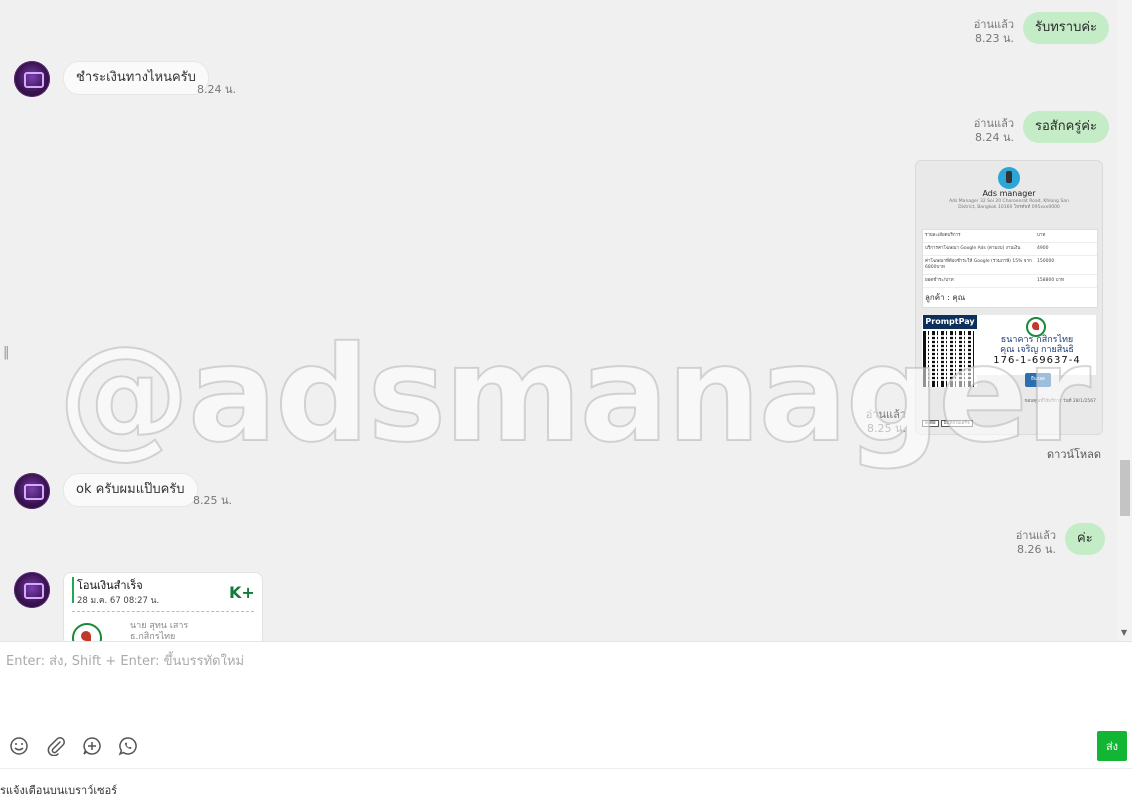  I want to click on message-meta: อ่านแล้ว 8.26 น., so click(1028, 543).